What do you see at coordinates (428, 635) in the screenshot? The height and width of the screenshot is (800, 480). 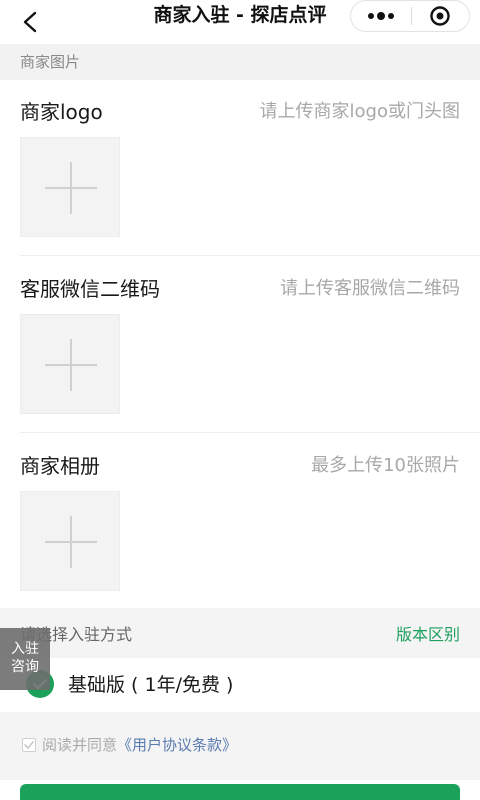 I see `version-diff-link: 版本区别` at bounding box center [428, 635].